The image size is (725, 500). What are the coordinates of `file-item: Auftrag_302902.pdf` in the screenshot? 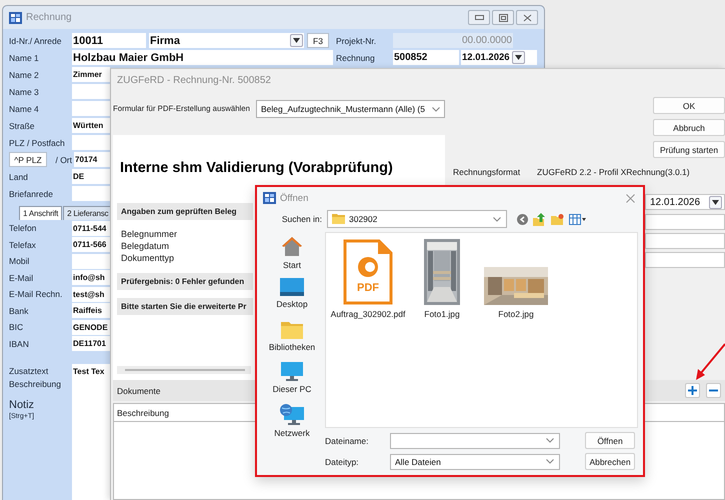 It's located at (368, 314).